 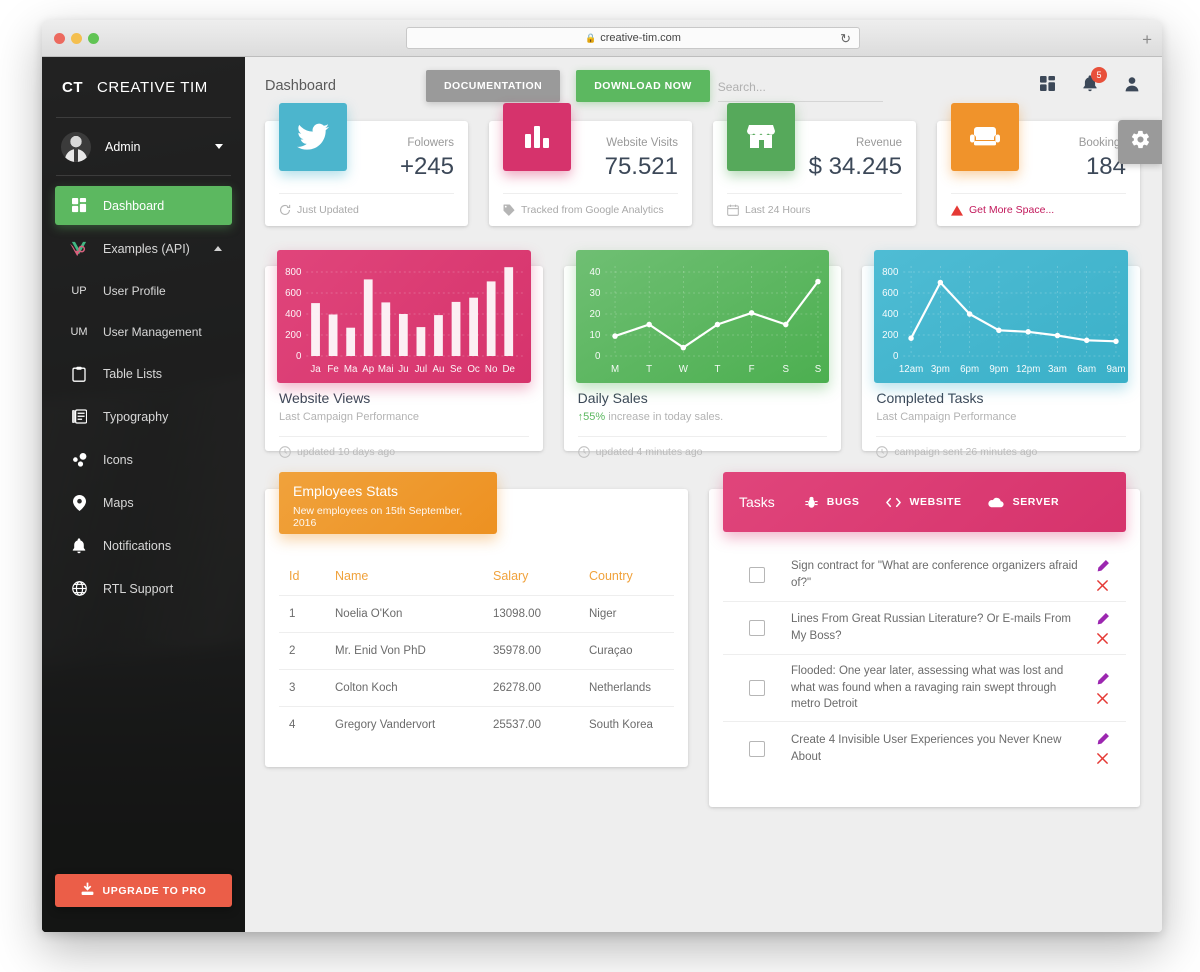 I want to click on svg-text: 400, so click(x=890, y=314).